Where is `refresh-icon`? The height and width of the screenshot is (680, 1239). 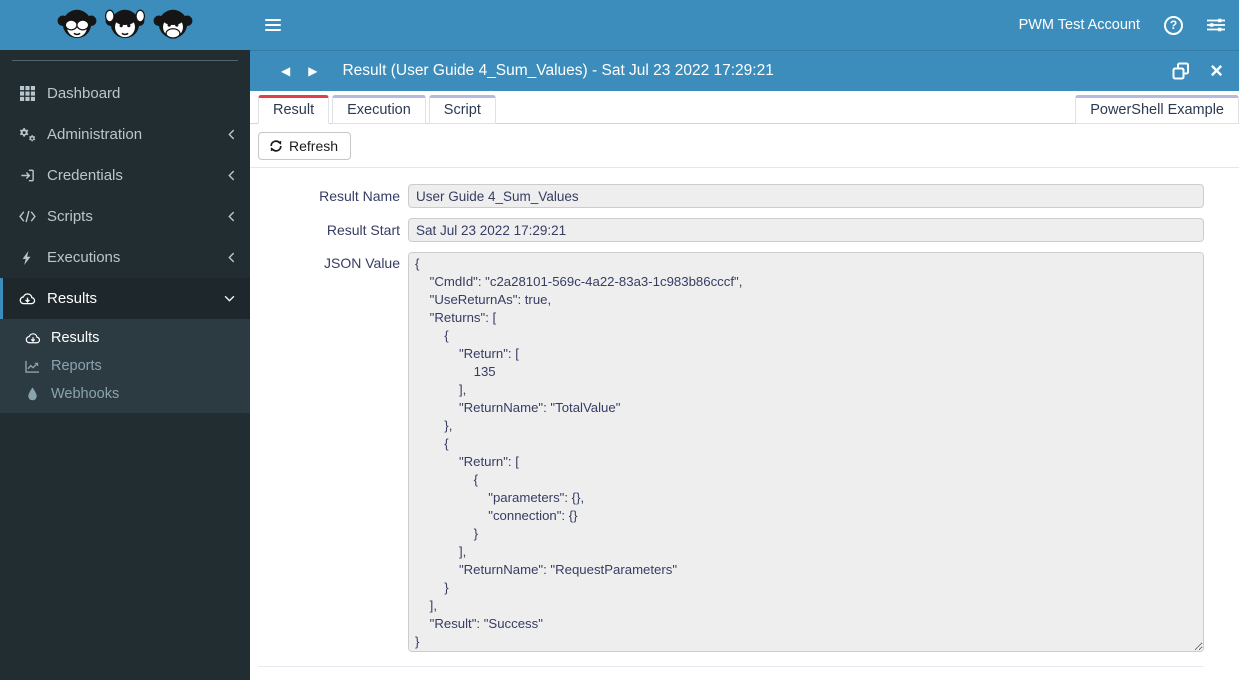 refresh-icon is located at coordinates (276, 146).